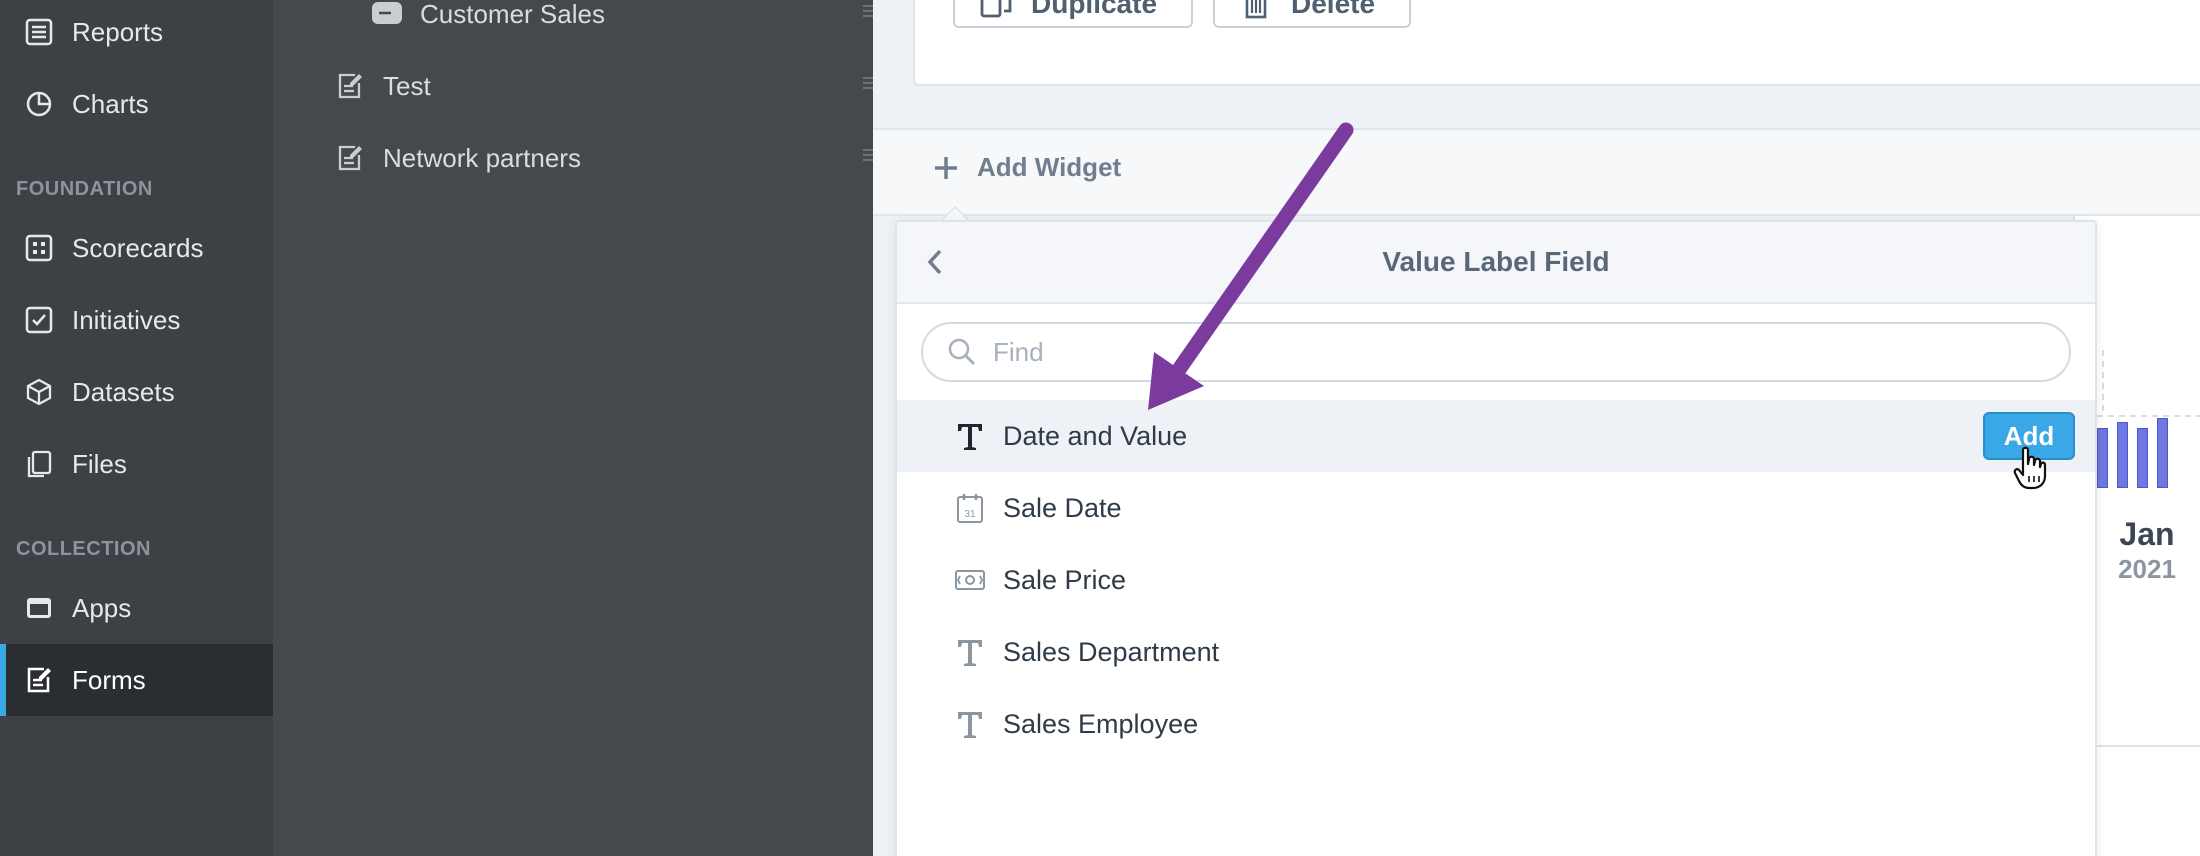 Image resolution: width=2200 pixels, height=856 pixels. I want to click on nav-item-label: Apps, so click(102, 607).